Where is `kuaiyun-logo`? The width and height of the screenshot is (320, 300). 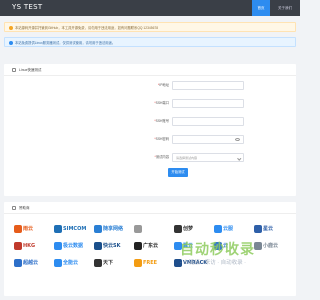 kuaiyun-logo is located at coordinates (98, 245).